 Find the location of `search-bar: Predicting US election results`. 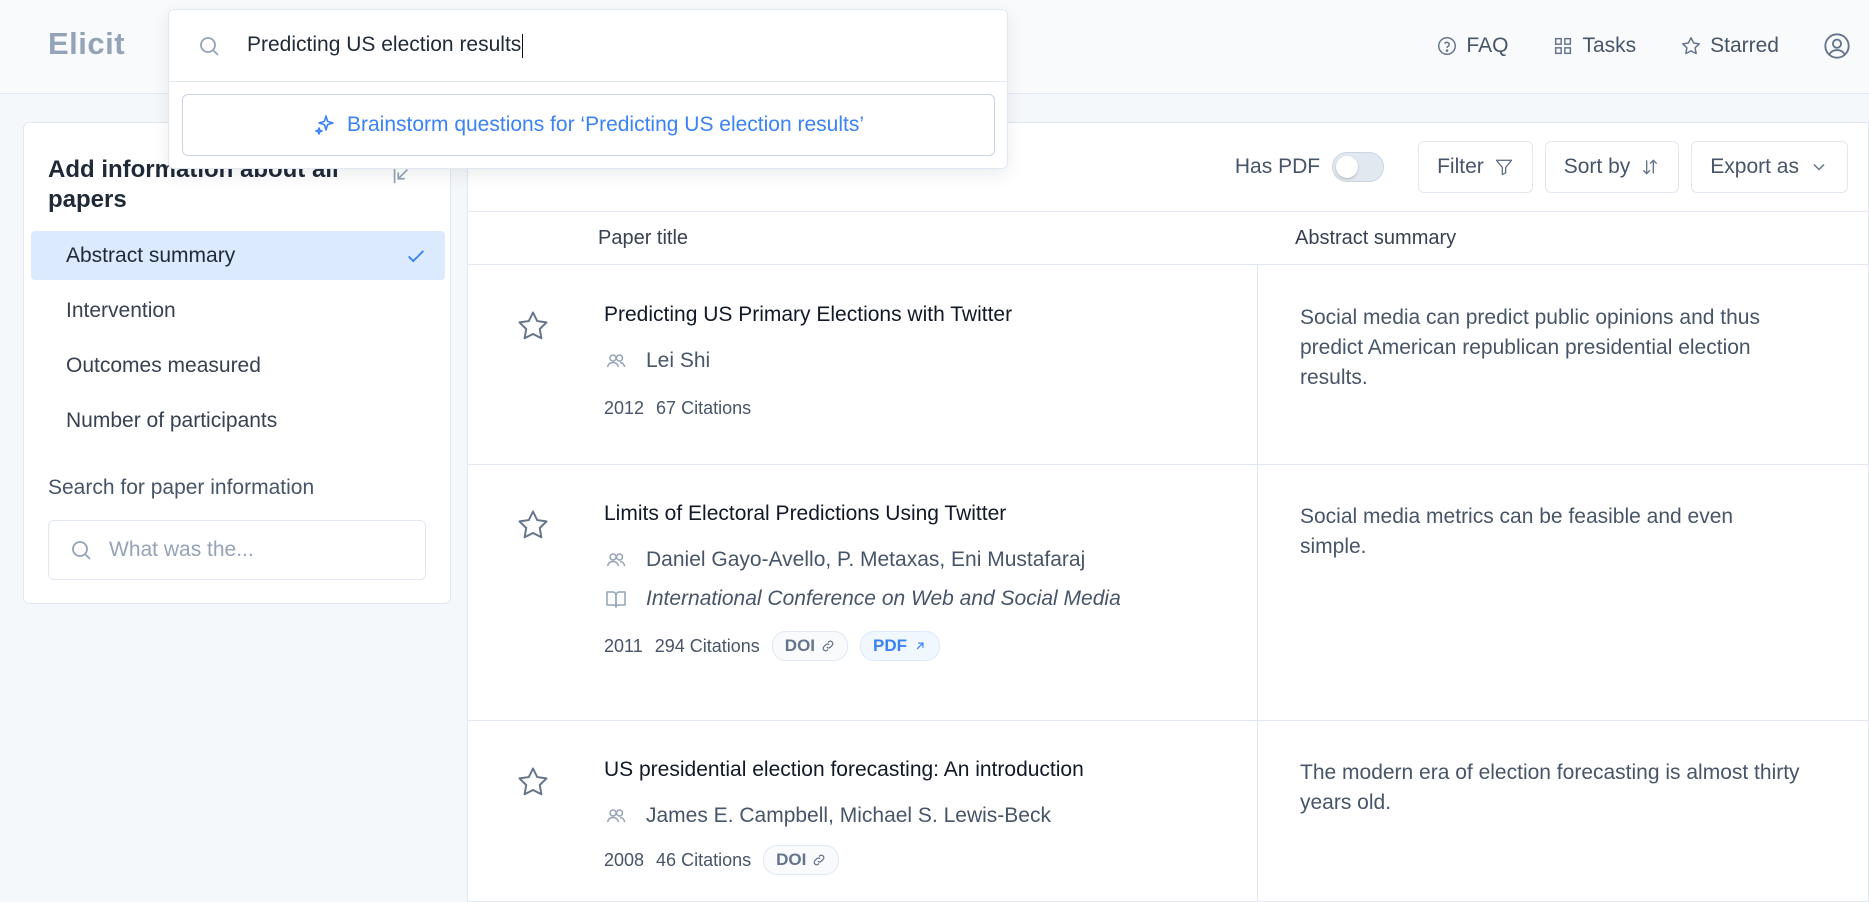

search-bar: Predicting US election results is located at coordinates (588, 46).